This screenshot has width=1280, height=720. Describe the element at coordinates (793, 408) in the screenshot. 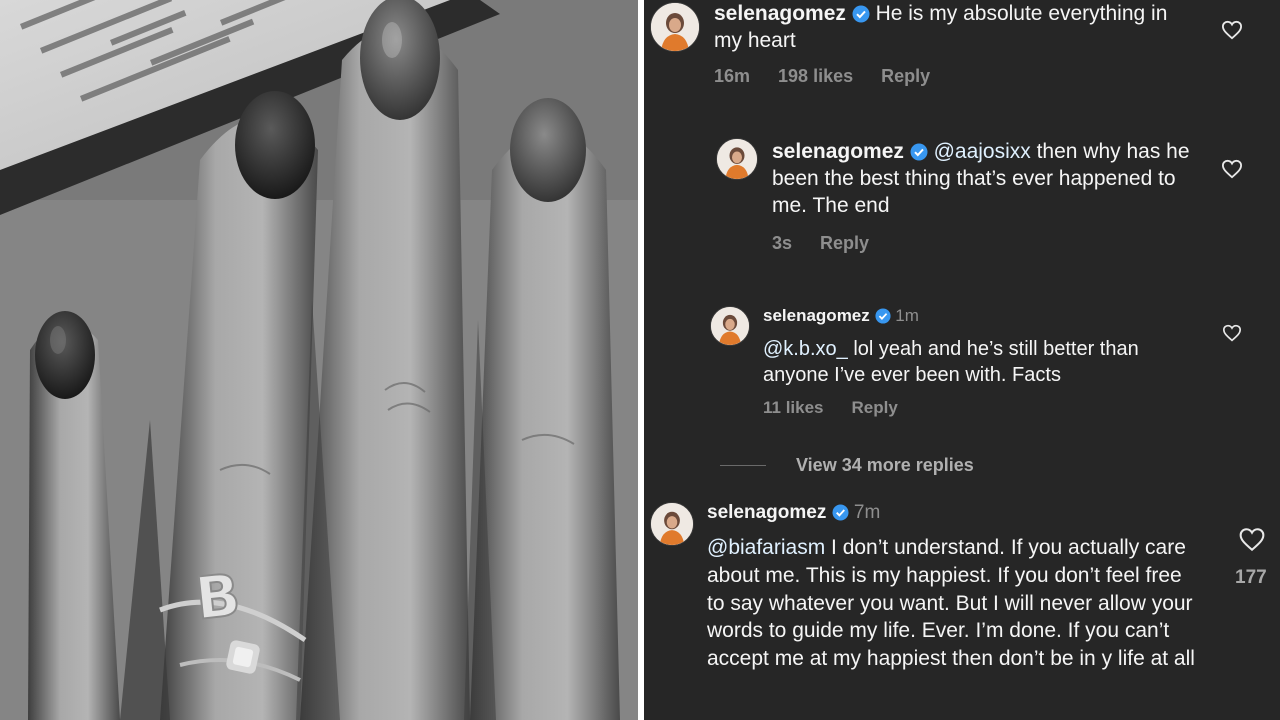

I see `like-count: 11 likes` at that location.